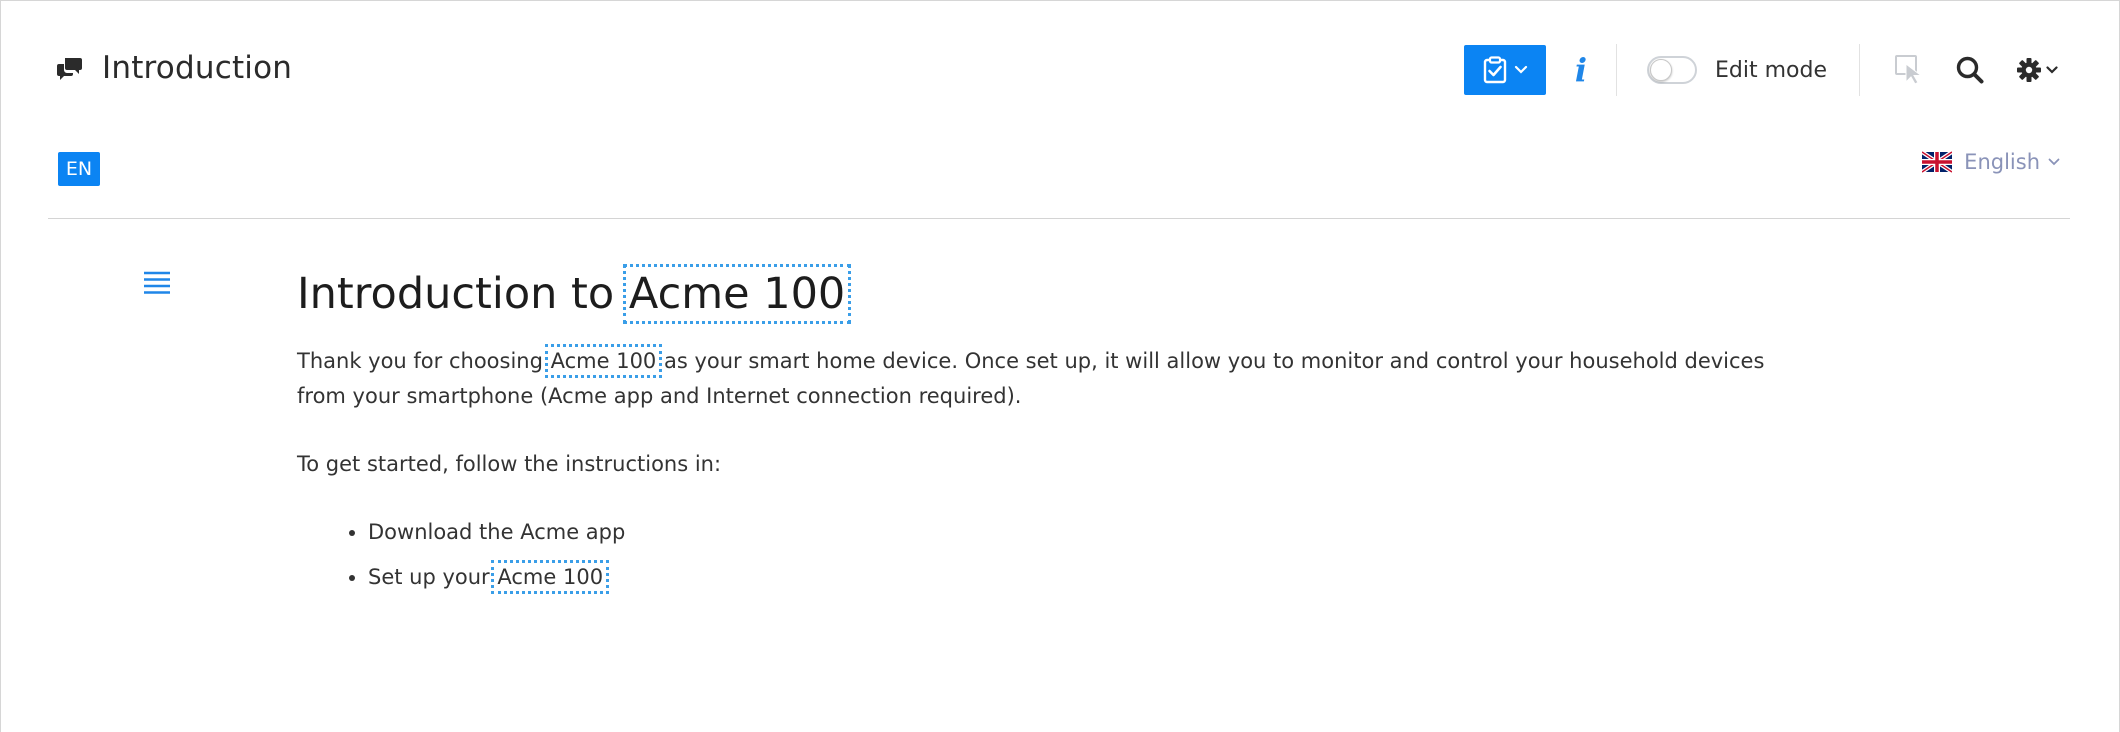  I want to click on cursor-pointer-icon, so click(1909, 70).